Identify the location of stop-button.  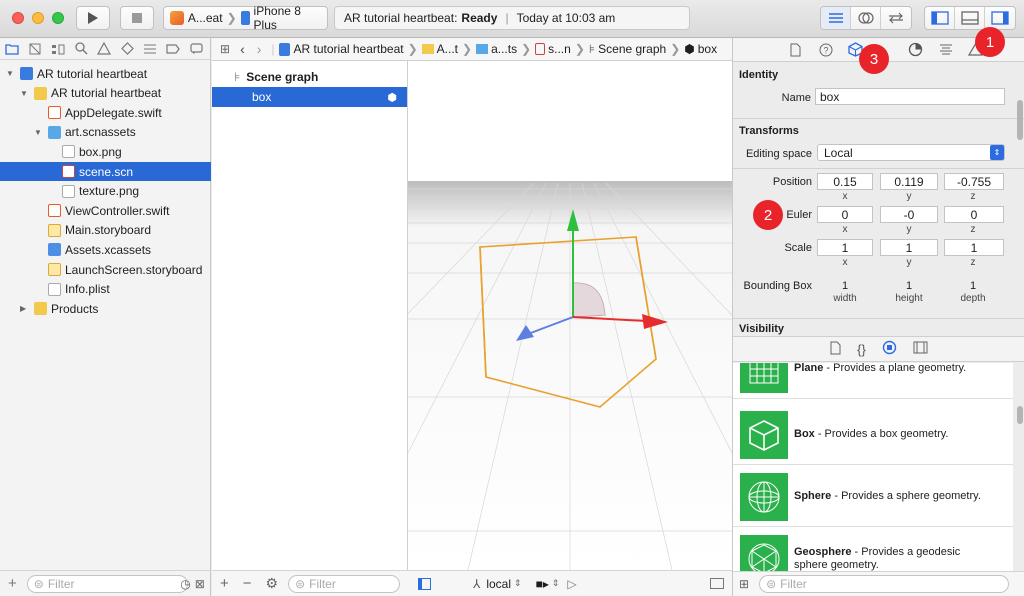
(137, 18).